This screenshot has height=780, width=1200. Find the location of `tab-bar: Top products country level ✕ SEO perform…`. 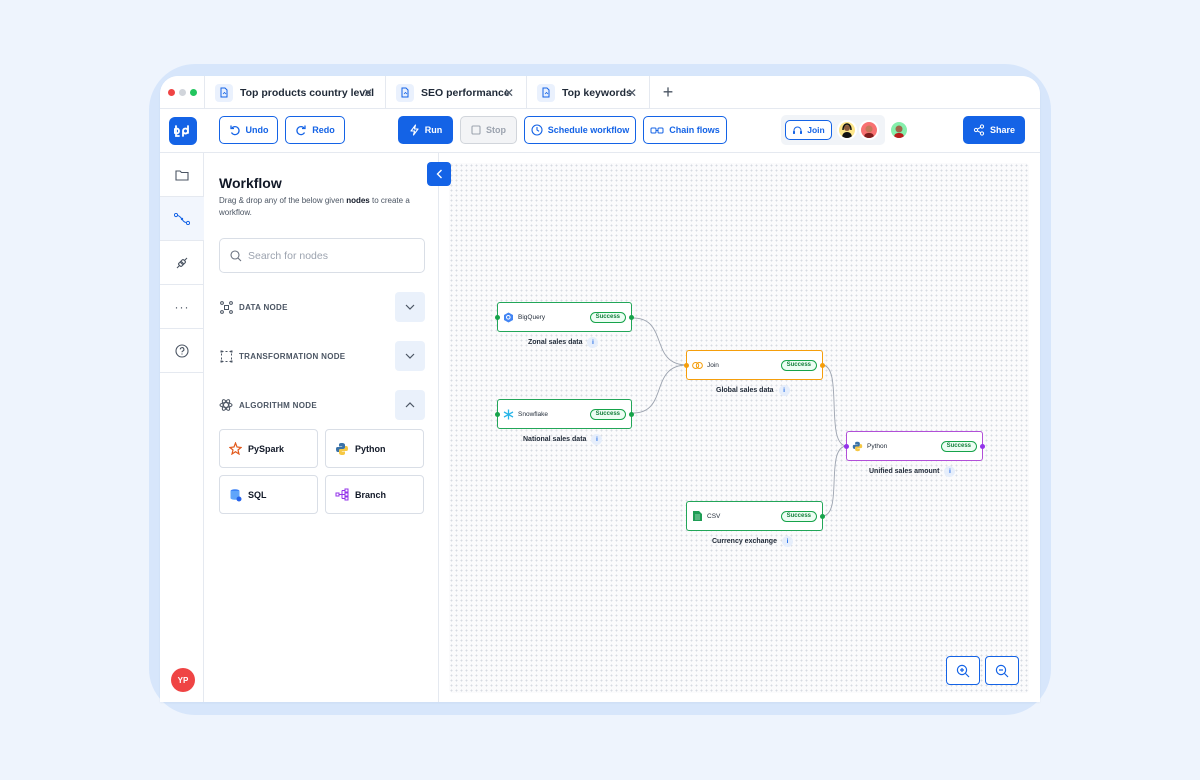

tab-bar: Top products country level ✕ SEO perform… is located at coordinates (600, 92).